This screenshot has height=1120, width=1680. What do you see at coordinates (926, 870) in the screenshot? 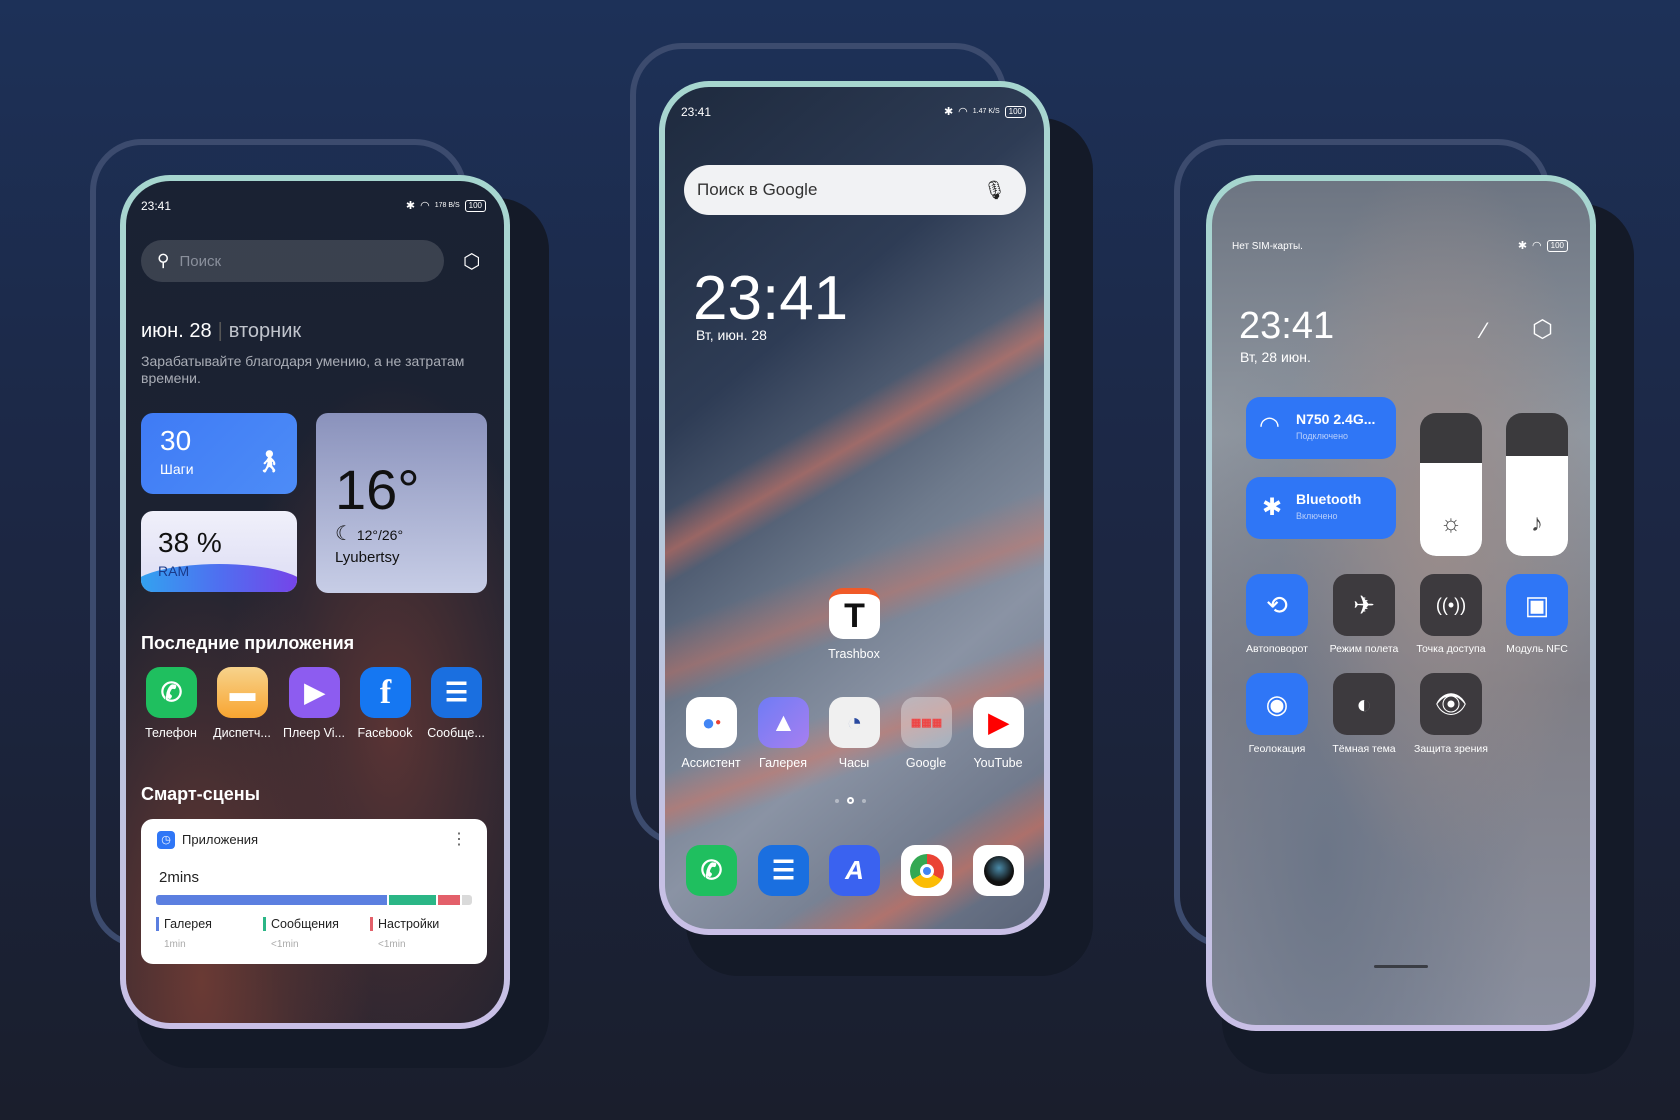
I see `chrome-icon` at bounding box center [926, 870].